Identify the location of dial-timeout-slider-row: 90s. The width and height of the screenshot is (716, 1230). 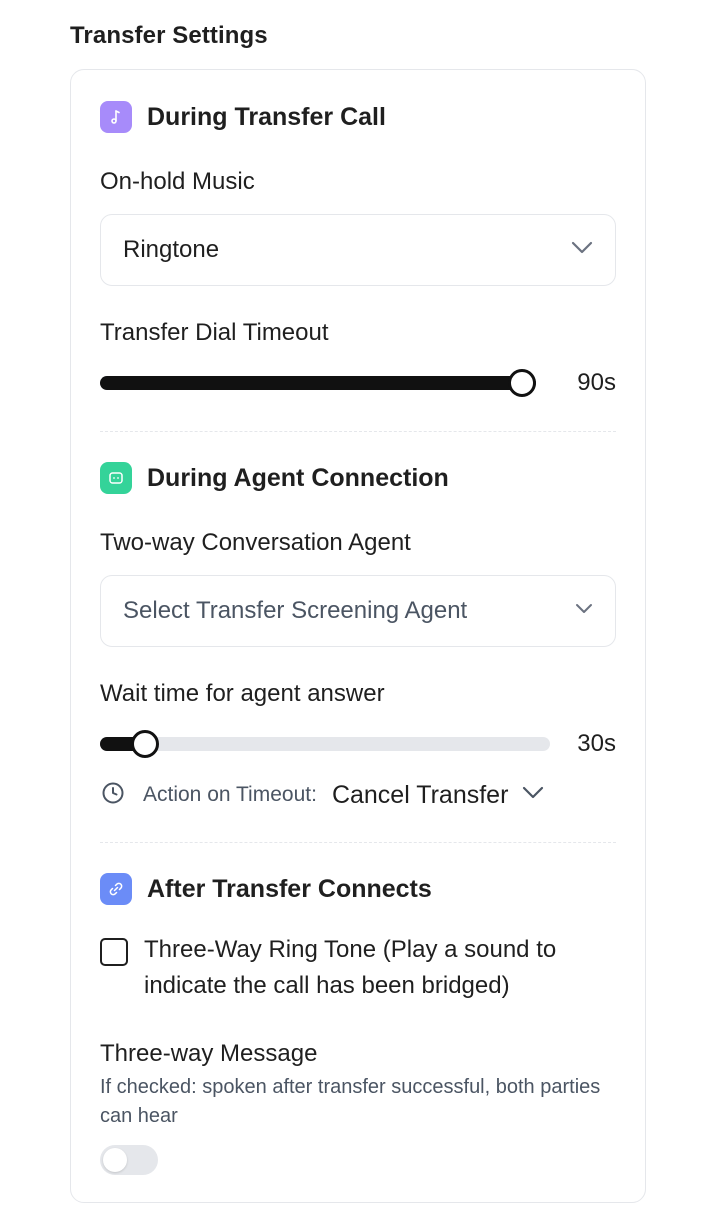
(358, 383).